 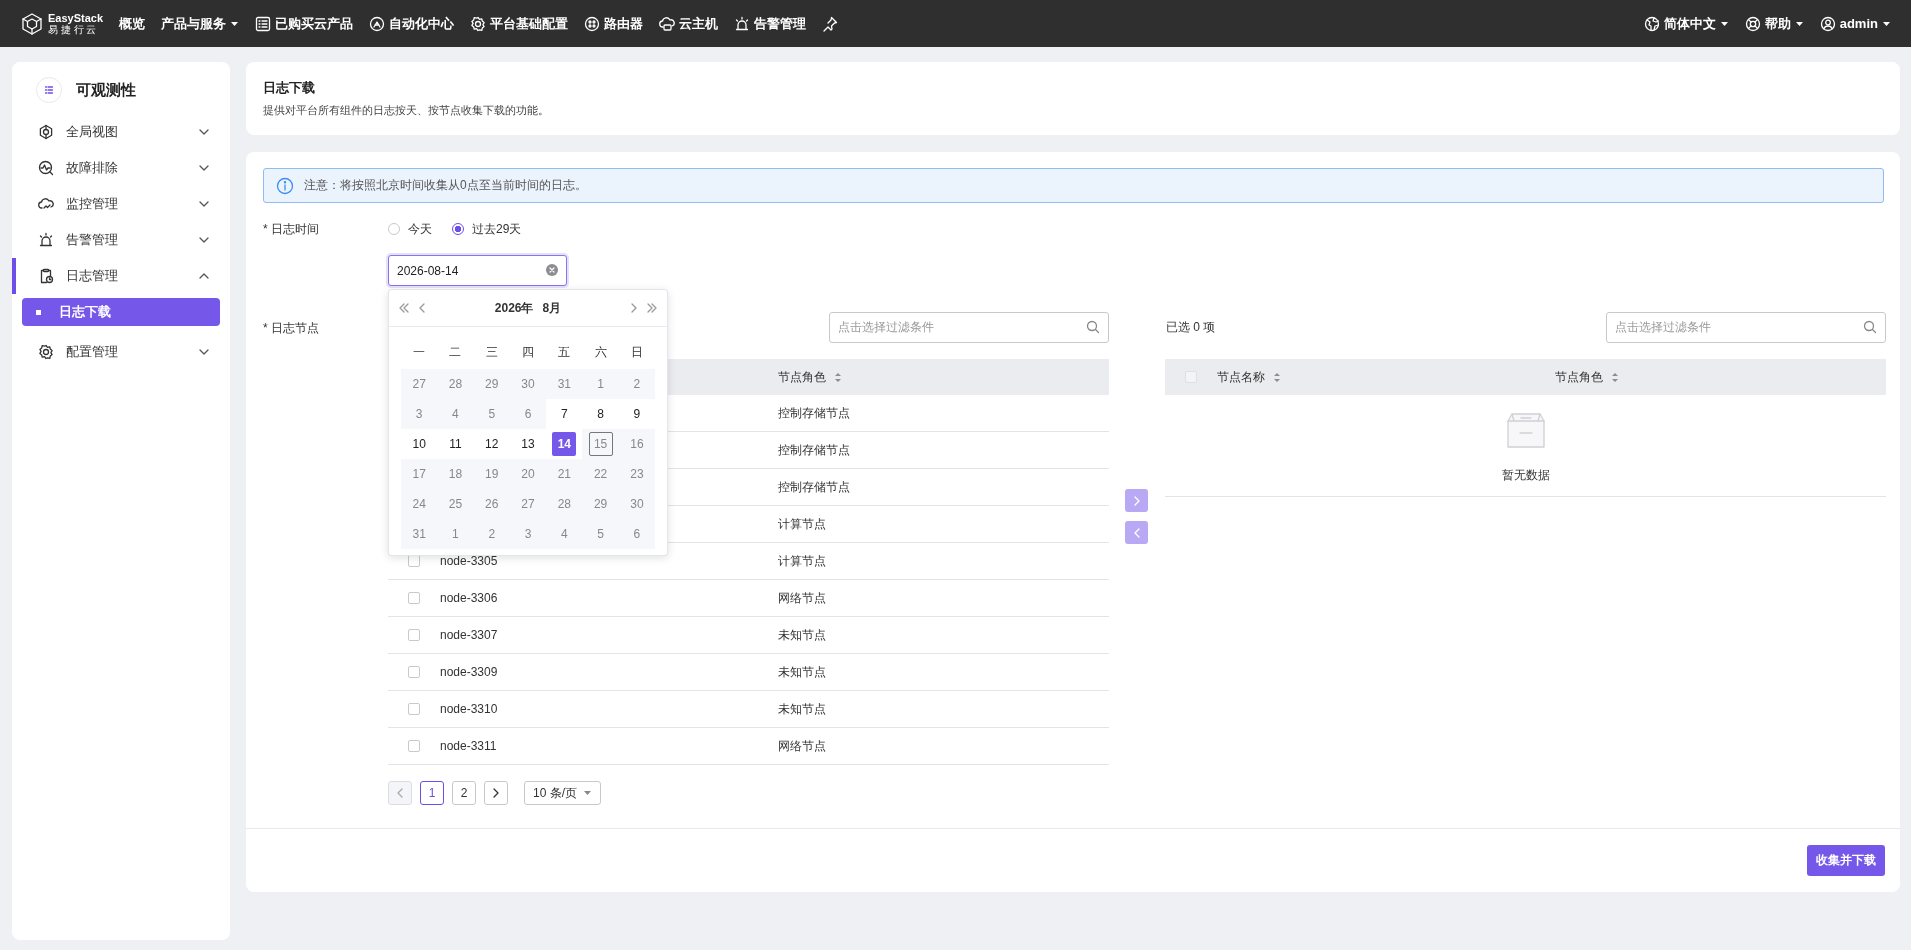 What do you see at coordinates (38, 312) in the screenshot?
I see `bullet-icon` at bounding box center [38, 312].